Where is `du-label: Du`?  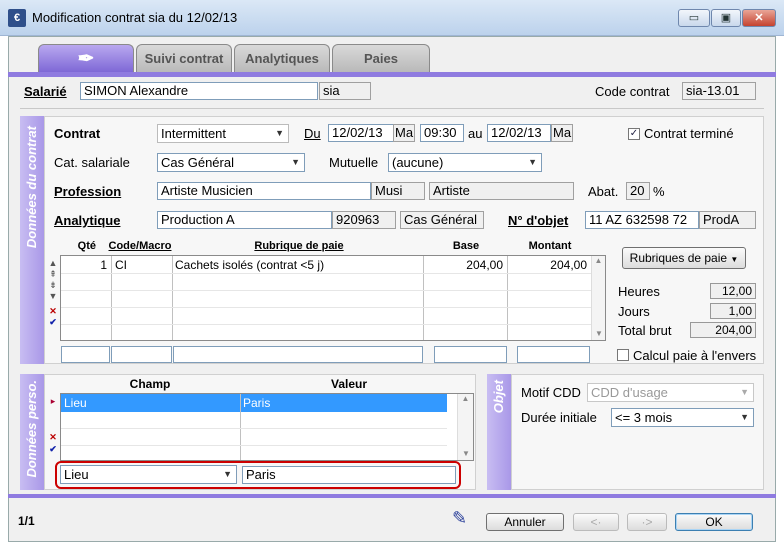
du-label: Du is located at coordinates (312, 133).